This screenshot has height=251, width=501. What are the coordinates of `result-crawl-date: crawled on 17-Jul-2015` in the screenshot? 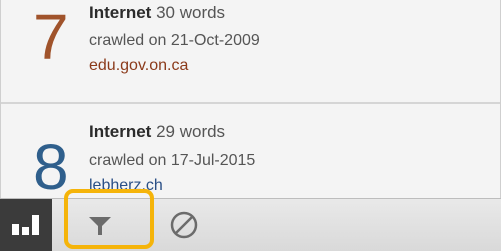 It's located at (172, 160).